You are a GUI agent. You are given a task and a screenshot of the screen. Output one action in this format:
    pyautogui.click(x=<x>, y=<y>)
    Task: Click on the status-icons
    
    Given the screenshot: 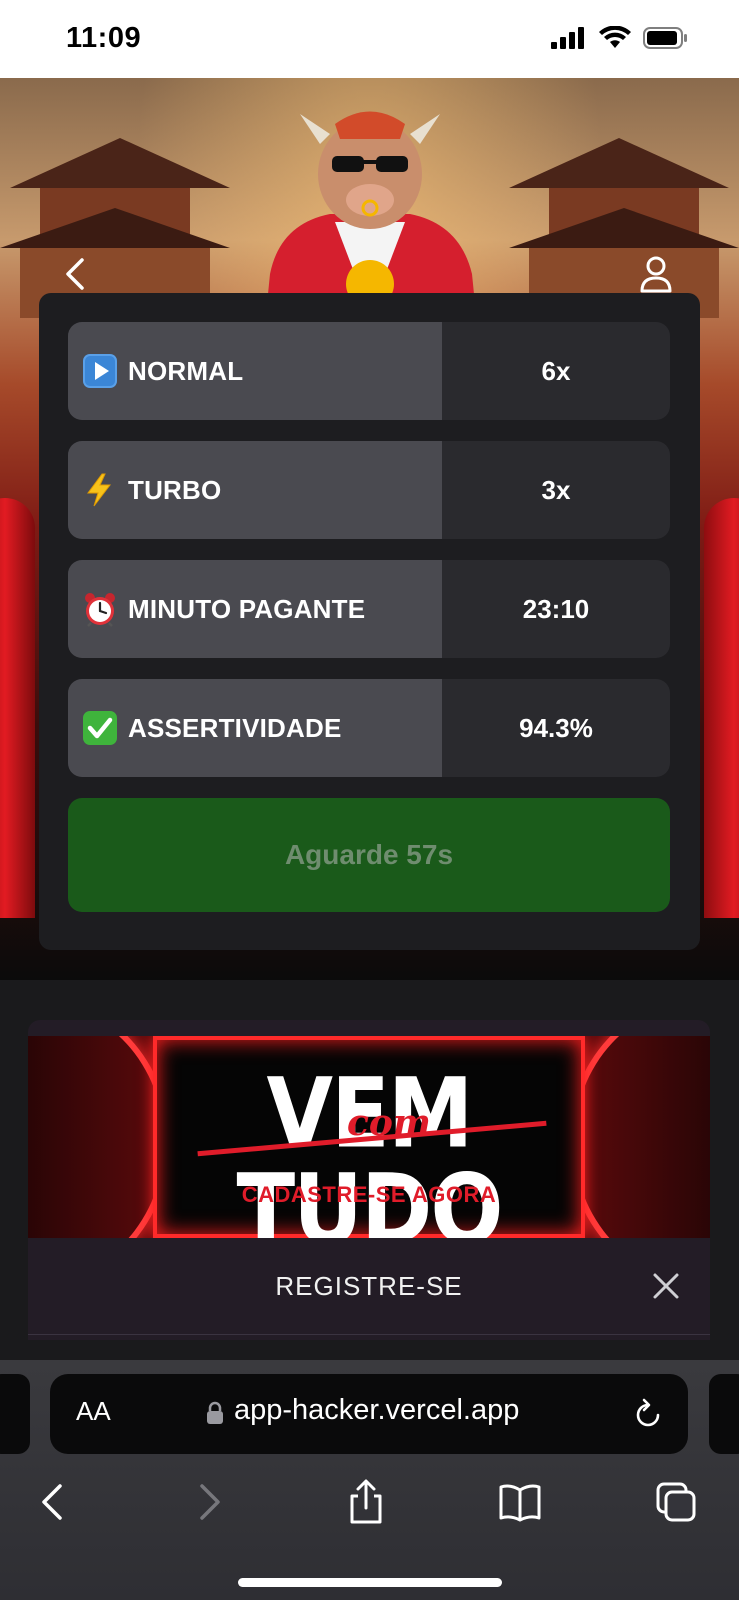 What is the action you would take?
    pyautogui.click(x=620, y=38)
    